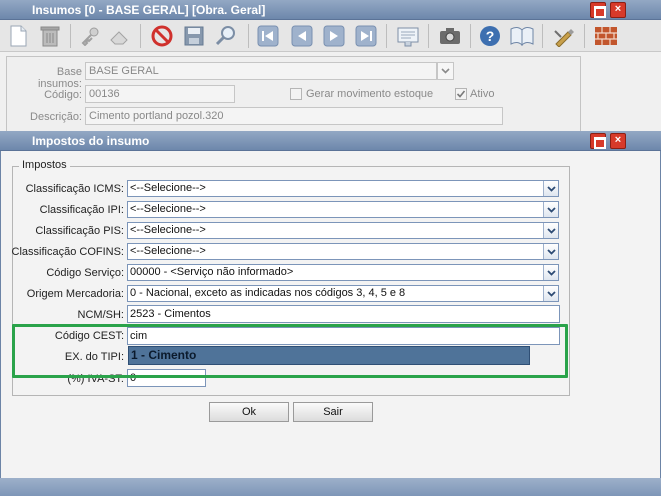  I want to click on ok-button: Ok, so click(249, 412).